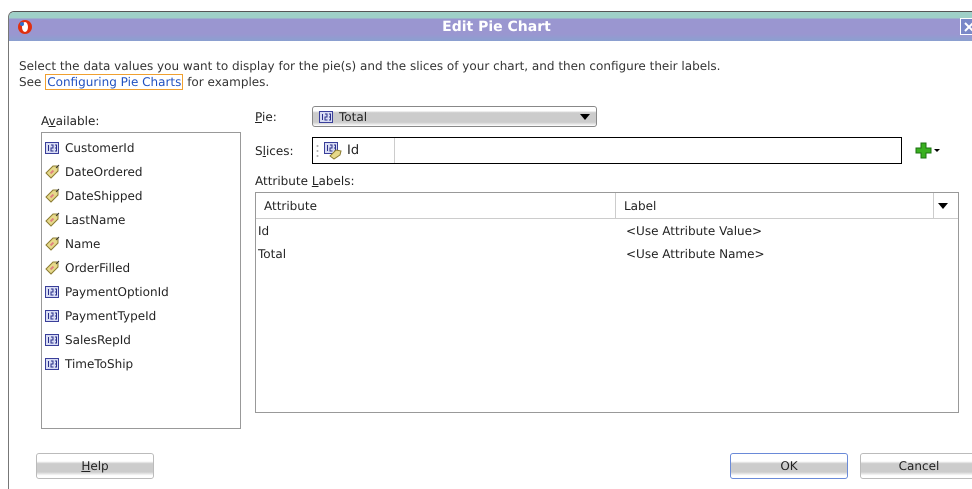 The image size is (972, 489). I want to click on attribute-labels-label: Attribute Labels:, so click(305, 181).